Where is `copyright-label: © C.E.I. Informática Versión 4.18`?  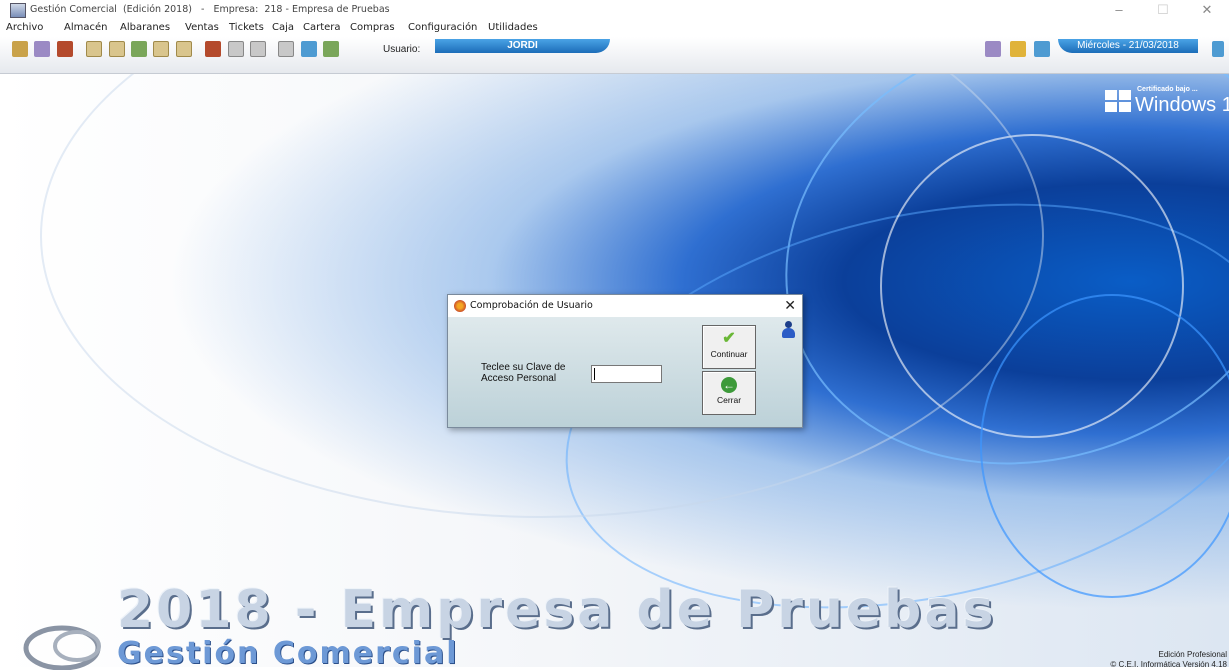
copyright-label: © C.E.I. Informática Versión 4.18 is located at coordinates (1168, 664).